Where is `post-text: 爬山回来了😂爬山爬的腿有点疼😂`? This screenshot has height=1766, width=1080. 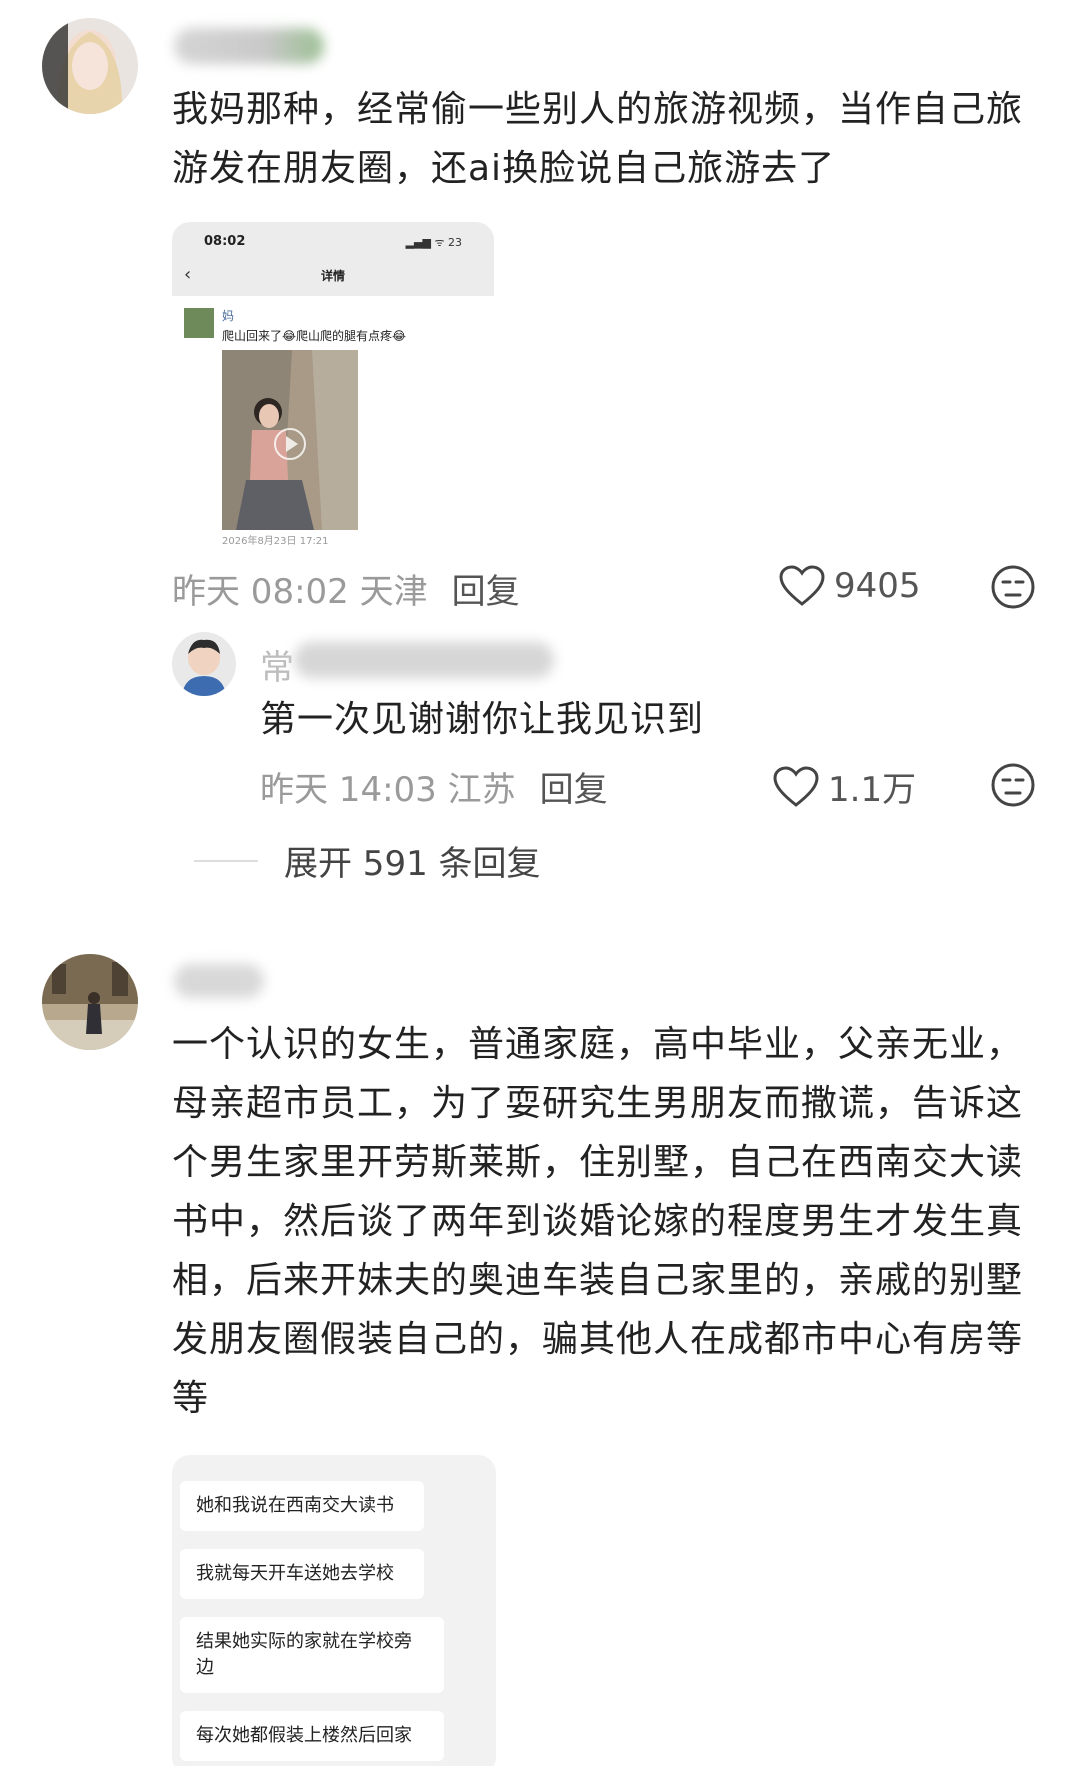
post-text: 爬山回来了😂爬山爬的腿有点疼😂 is located at coordinates (314, 336).